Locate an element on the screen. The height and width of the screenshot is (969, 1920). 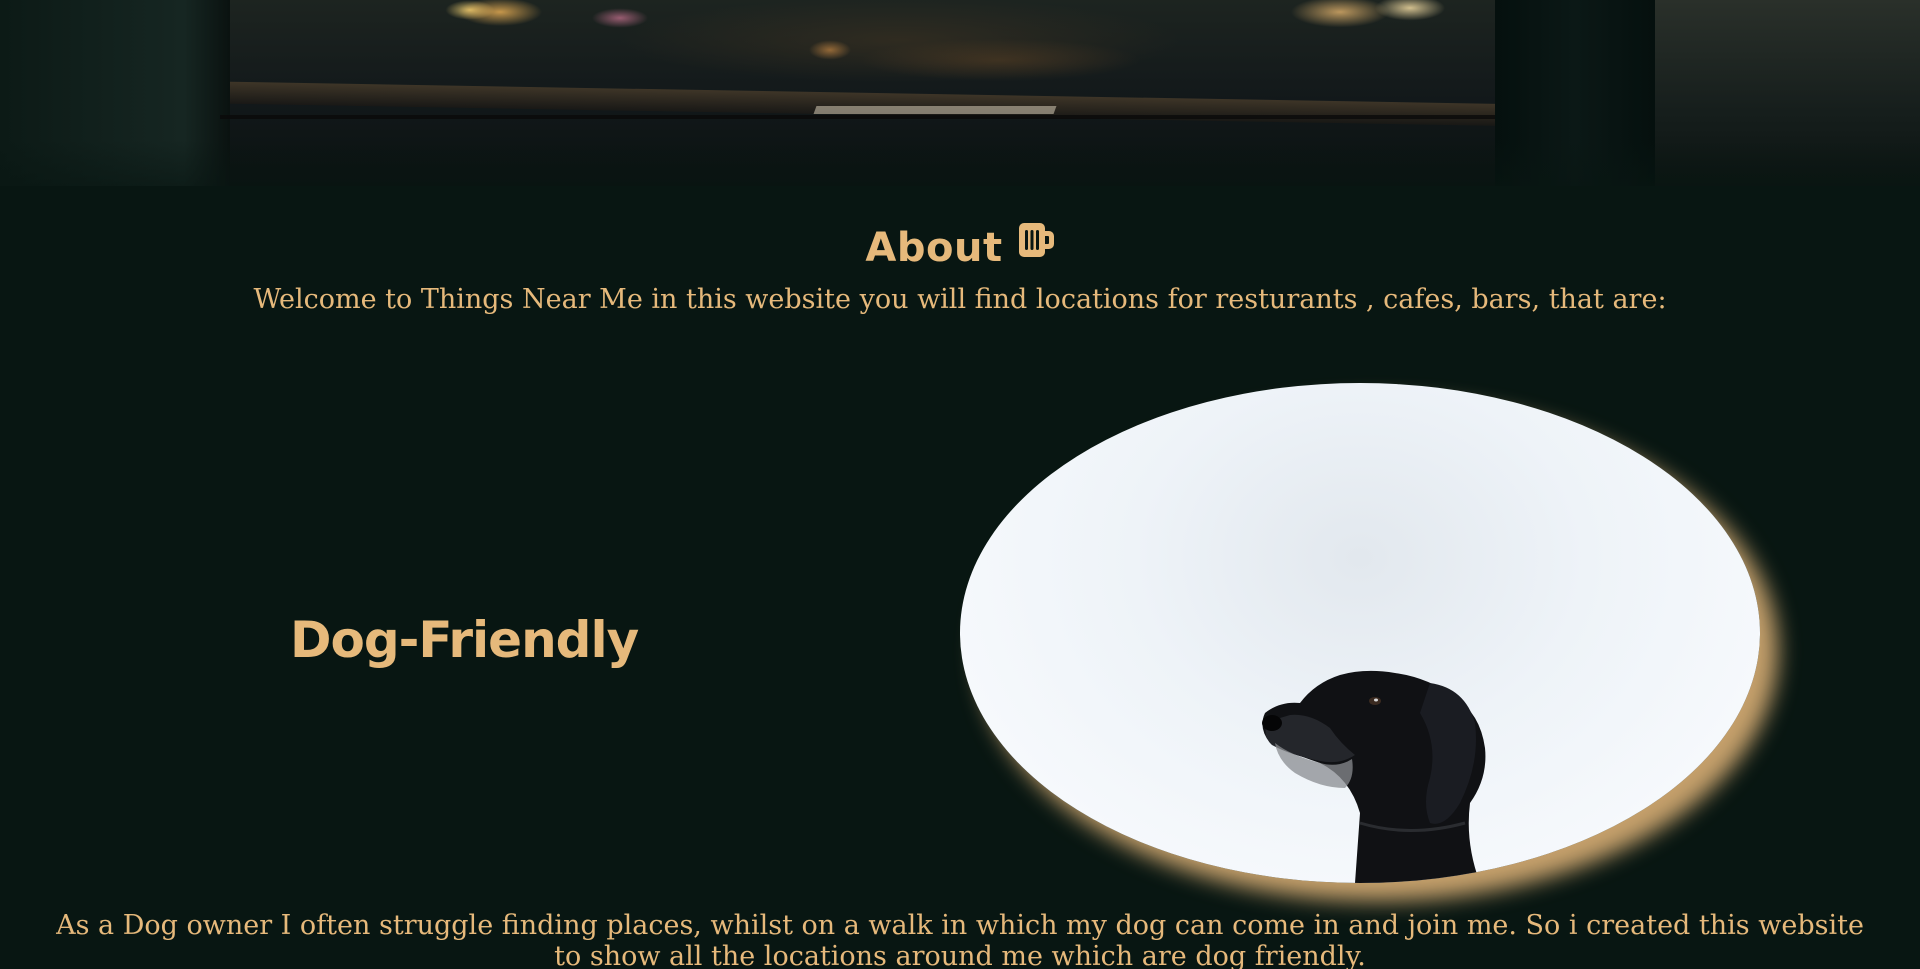
hero-menu-card is located at coordinates (935, 110).